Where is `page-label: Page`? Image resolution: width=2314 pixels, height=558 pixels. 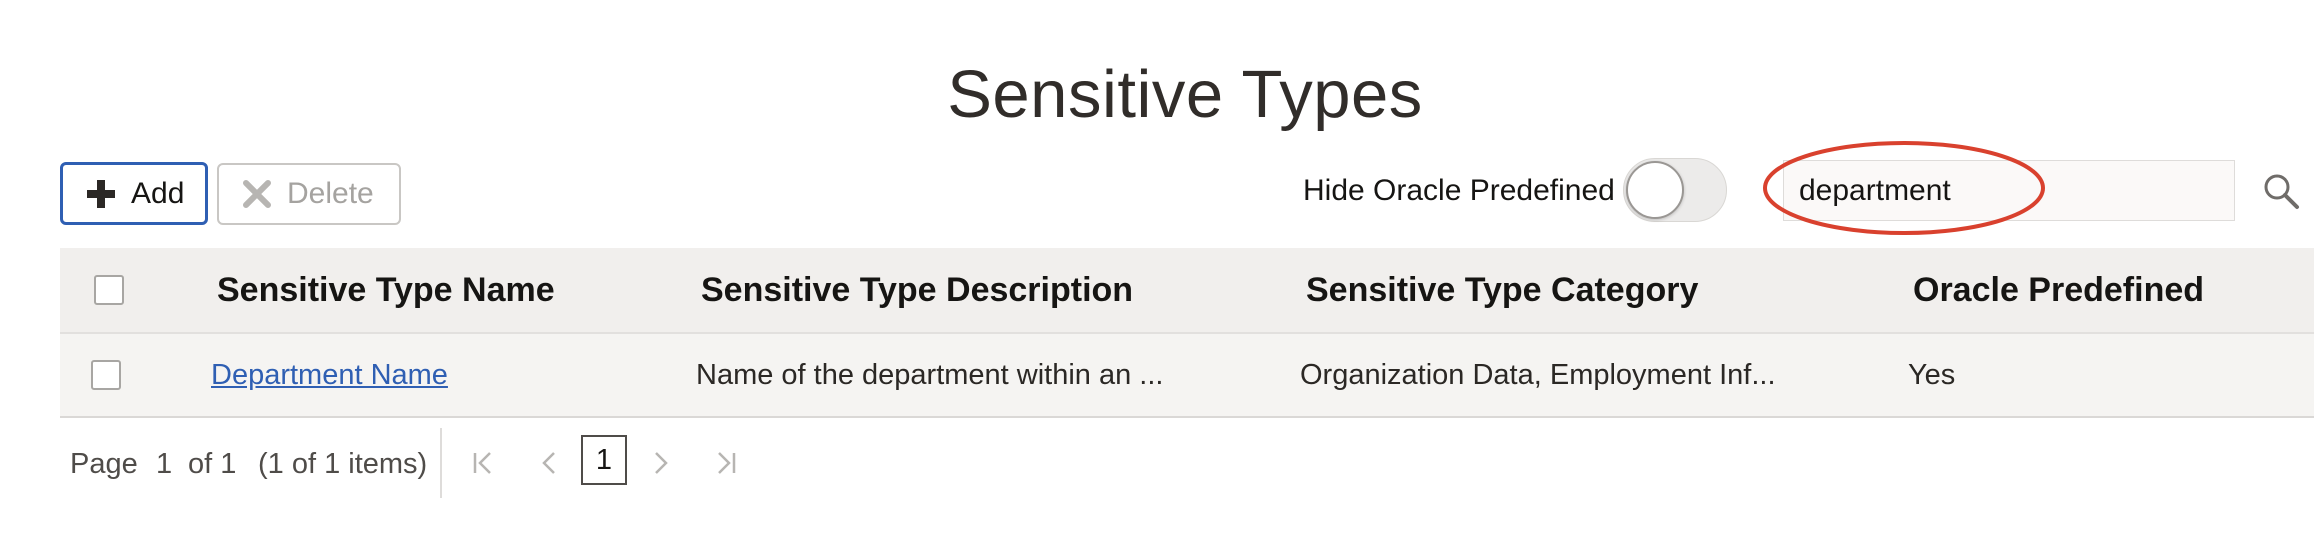 page-label: Page is located at coordinates (104, 464).